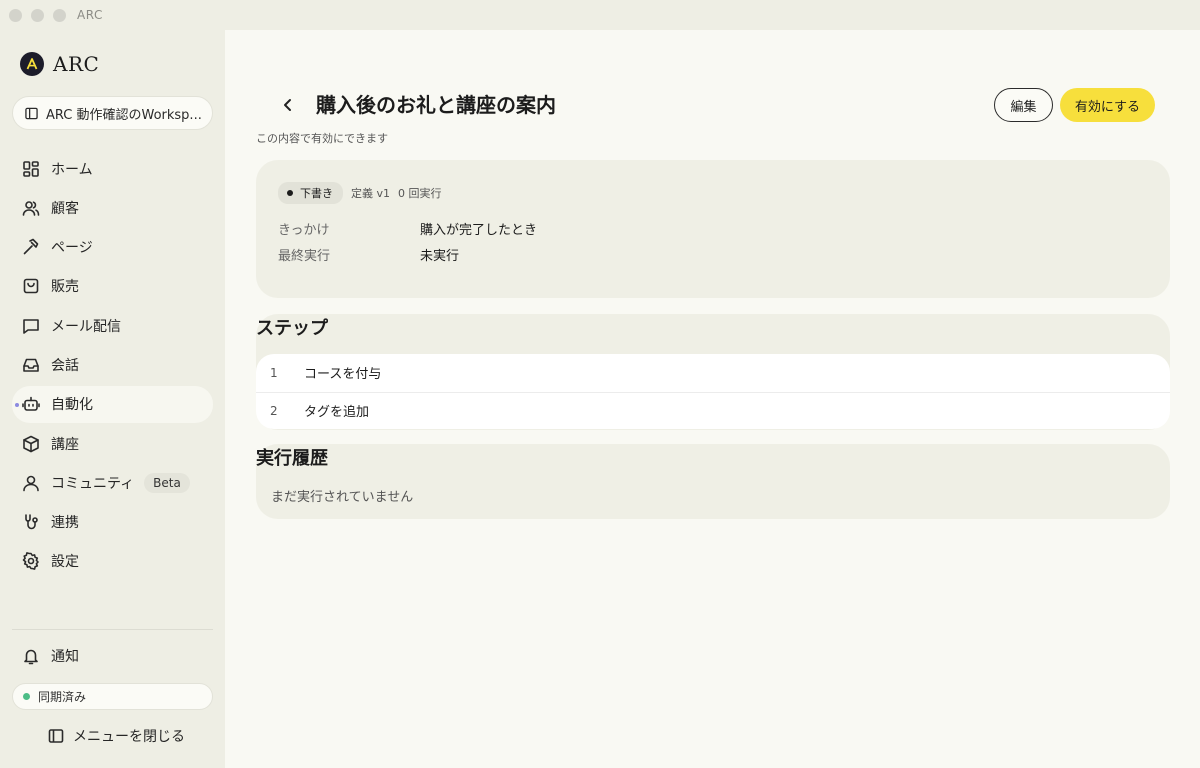  I want to click on back-button, so click(288, 105).